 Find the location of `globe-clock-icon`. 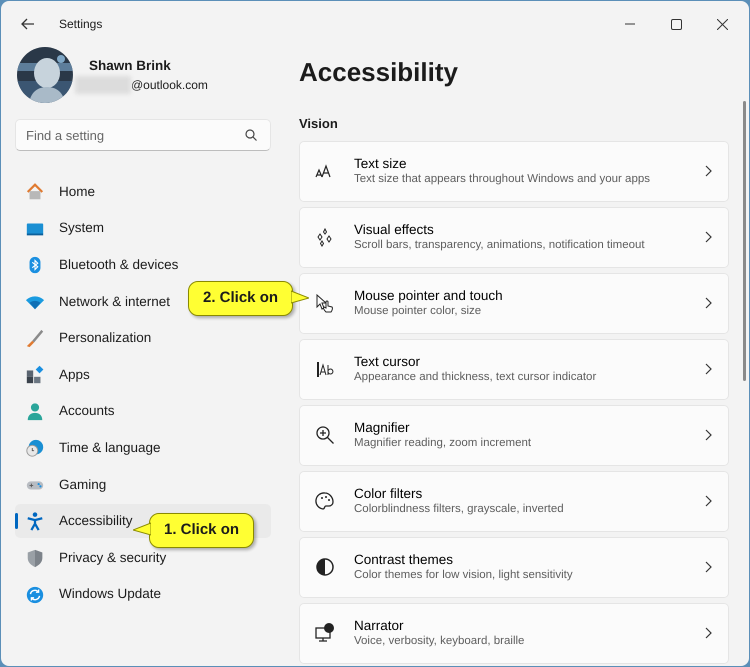

globe-clock-icon is located at coordinates (35, 448).